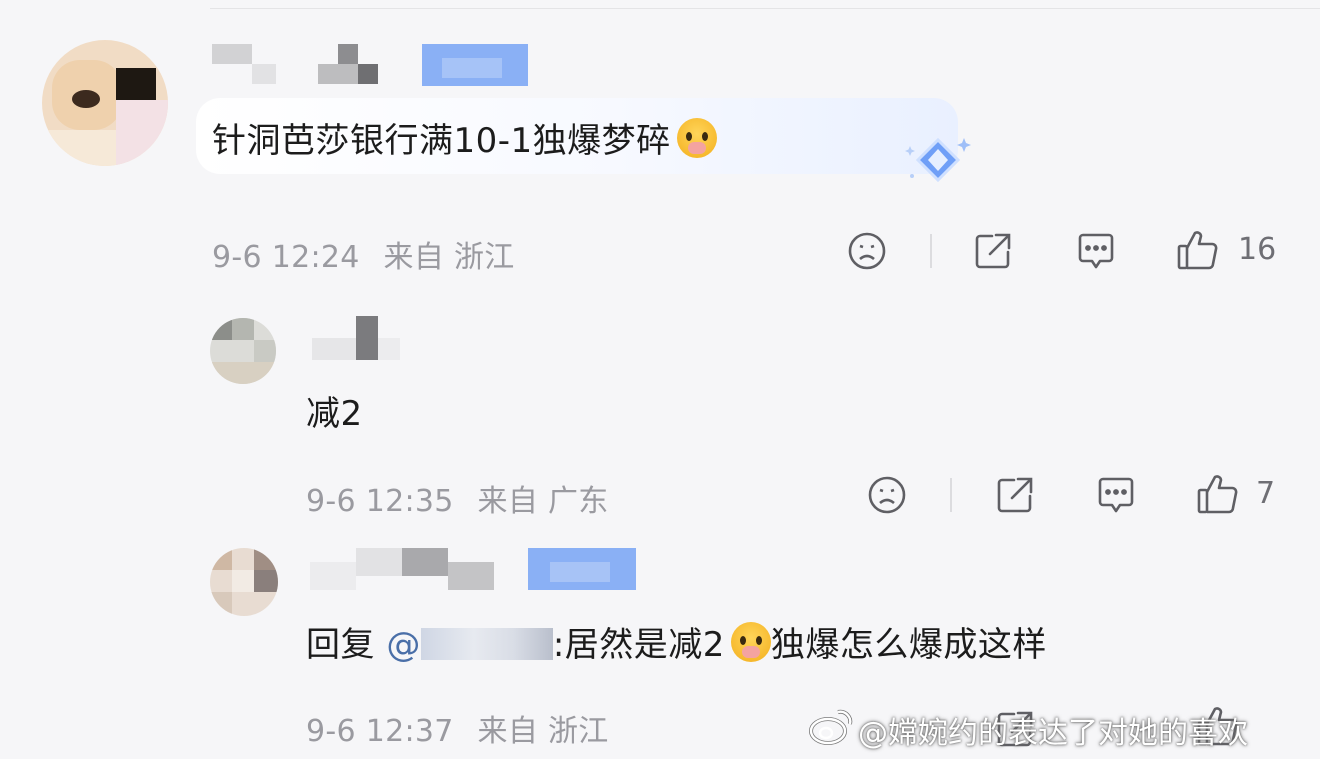 The height and width of the screenshot is (759, 1320). What do you see at coordinates (380, 731) in the screenshot?
I see `timestamp: 9-6 12:37` at bounding box center [380, 731].